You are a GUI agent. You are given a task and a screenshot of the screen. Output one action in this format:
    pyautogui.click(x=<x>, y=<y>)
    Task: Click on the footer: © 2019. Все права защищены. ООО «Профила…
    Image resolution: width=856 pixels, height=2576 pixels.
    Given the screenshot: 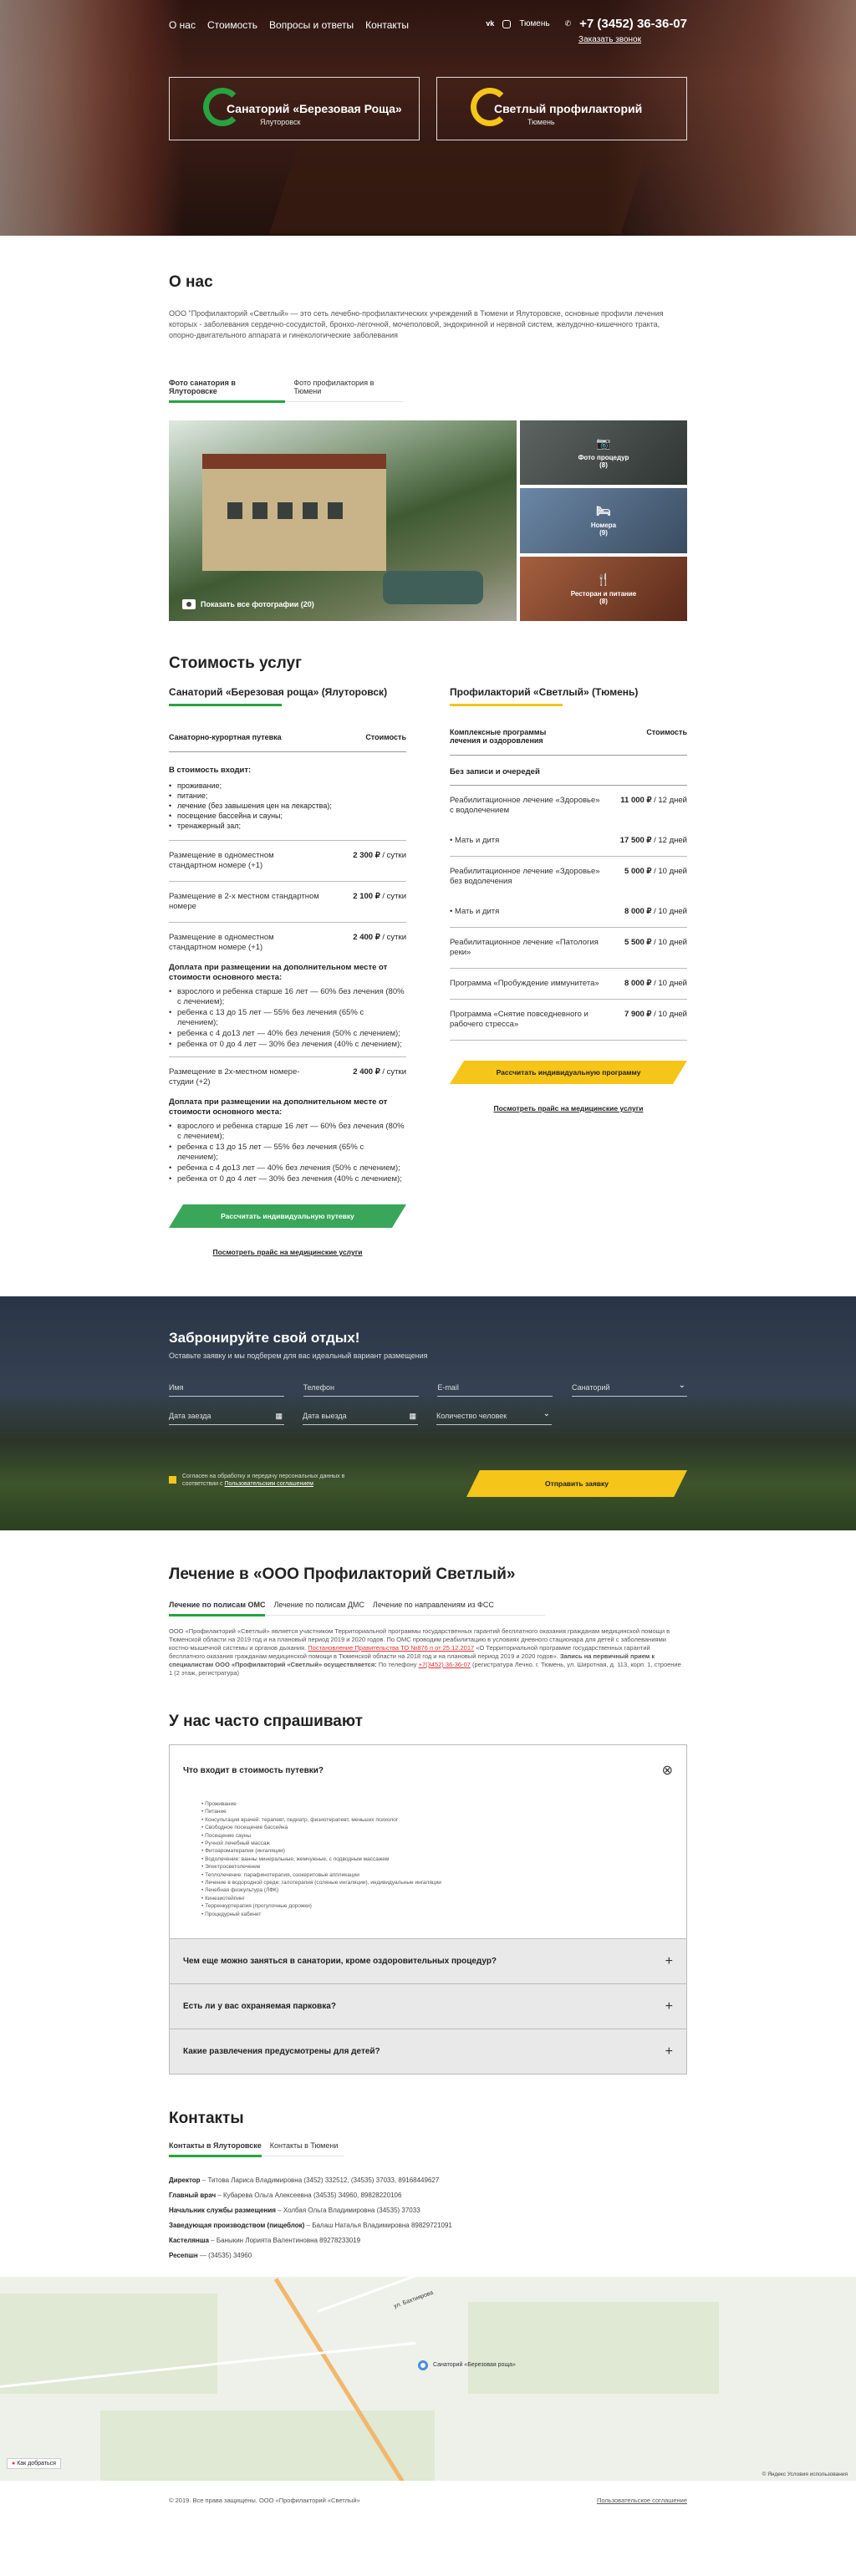 What is the action you would take?
    pyautogui.click(x=428, y=2500)
    